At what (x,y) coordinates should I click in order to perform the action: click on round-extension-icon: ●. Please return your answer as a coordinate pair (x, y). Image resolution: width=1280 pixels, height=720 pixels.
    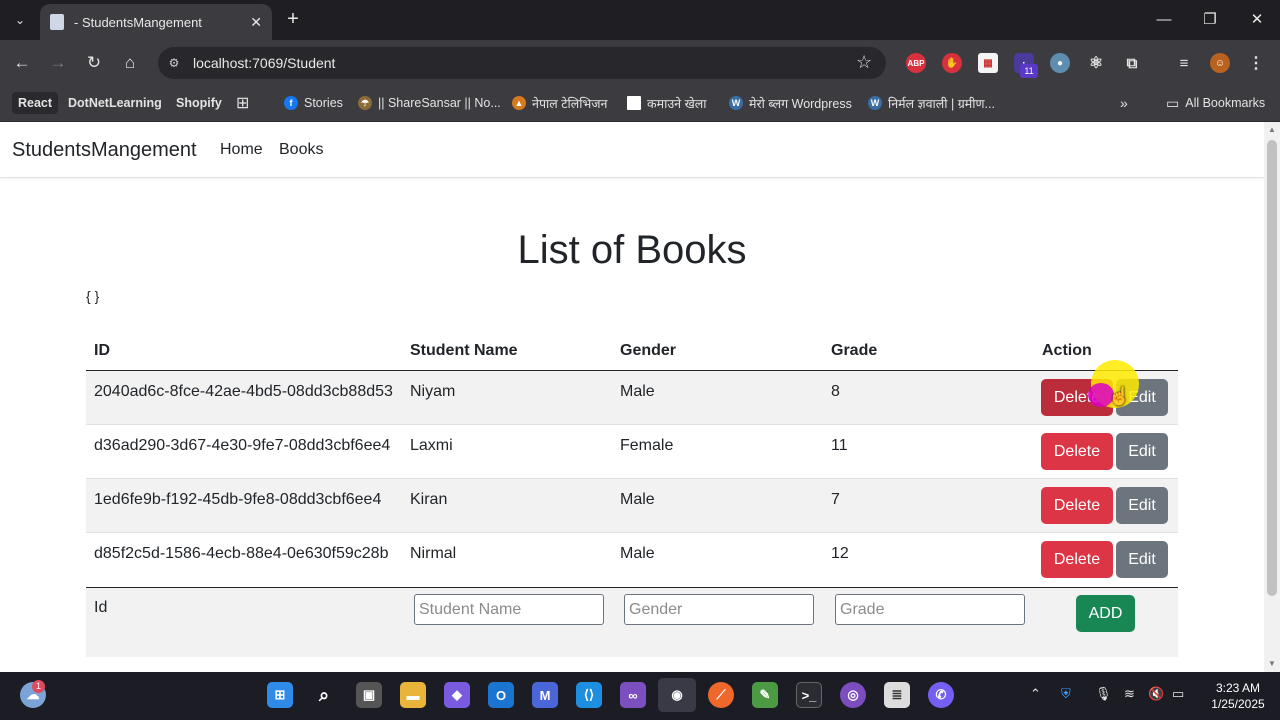
    Looking at the image, I should click on (1060, 63).